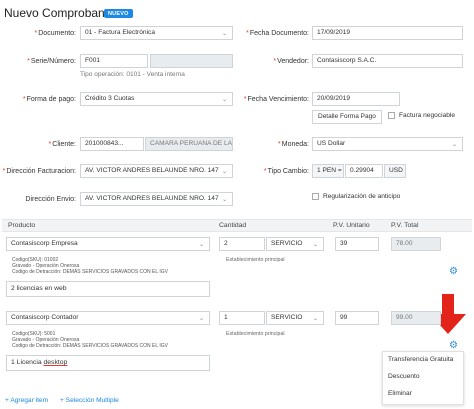  What do you see at coordinates (347, 117) in the screenshot?
I see `detalle-forma-pago-button: Detalle Forma Pago` at bounding box center [347, 117].